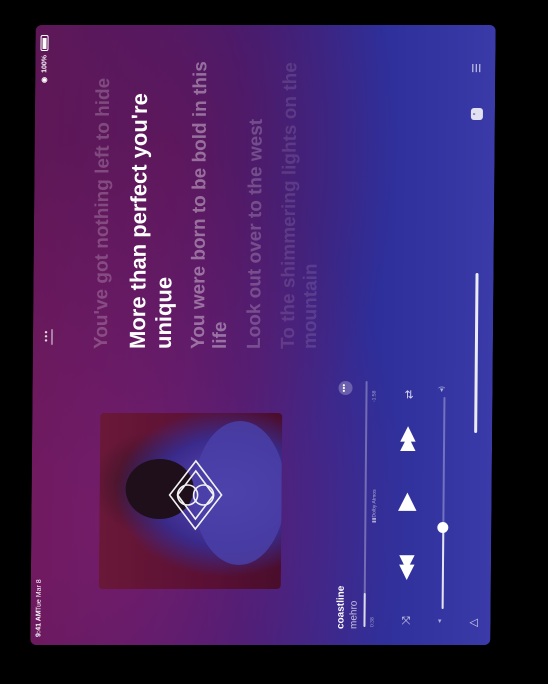  What do you see at coordinates (347, 607) in the screenshot?
I see `song-info: coastline mehro` at bounding box center [347, 607].